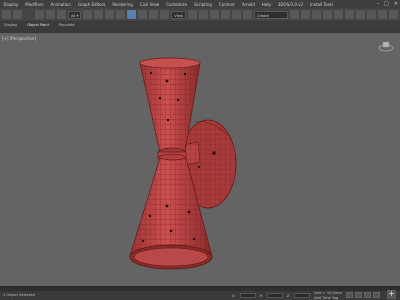  I want to click on render-icon, so click(393, 14).